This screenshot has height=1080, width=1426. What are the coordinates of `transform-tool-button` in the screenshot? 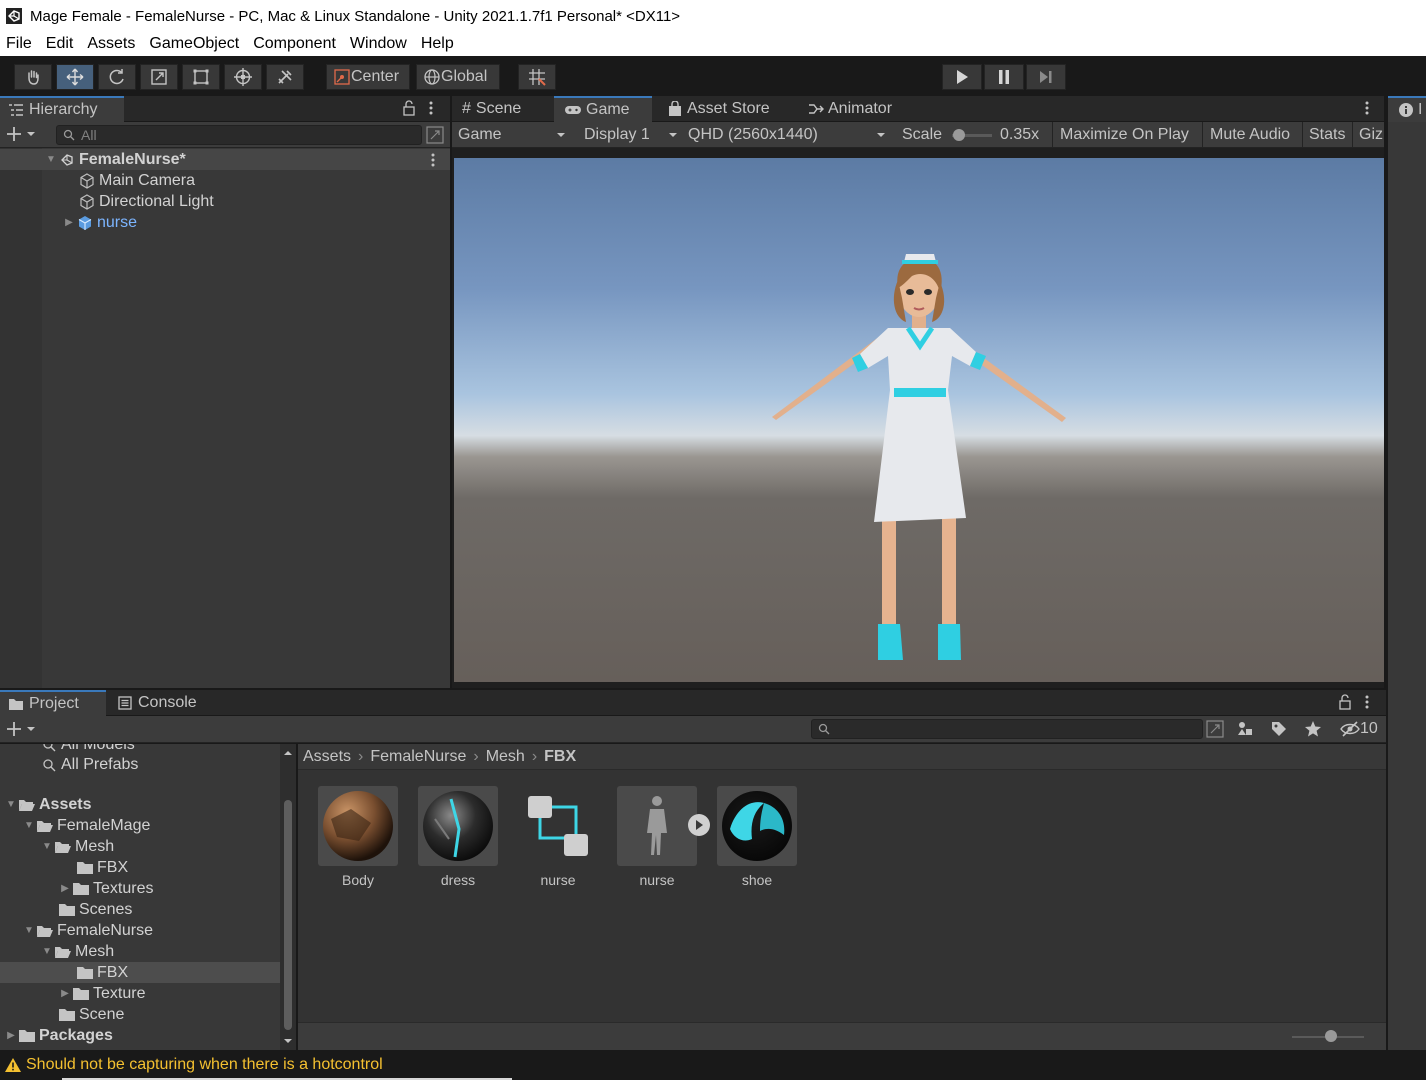 It's located at (243, 77).